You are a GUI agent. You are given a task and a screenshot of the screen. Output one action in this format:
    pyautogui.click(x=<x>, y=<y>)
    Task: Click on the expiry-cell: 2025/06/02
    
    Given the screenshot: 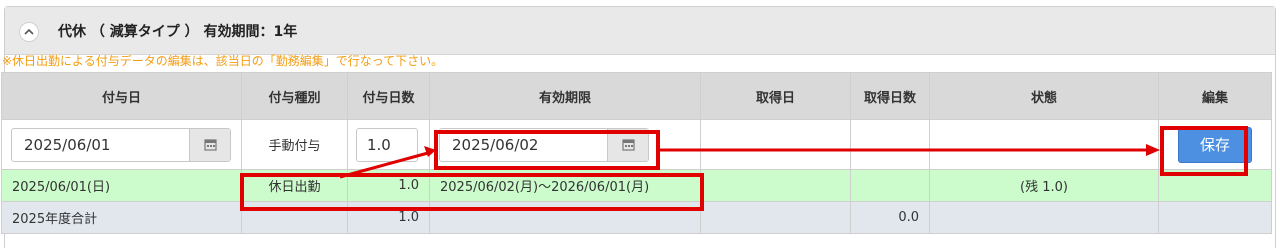 What is the action you would take?
    pyautogui.click(x=565, y=144)
    